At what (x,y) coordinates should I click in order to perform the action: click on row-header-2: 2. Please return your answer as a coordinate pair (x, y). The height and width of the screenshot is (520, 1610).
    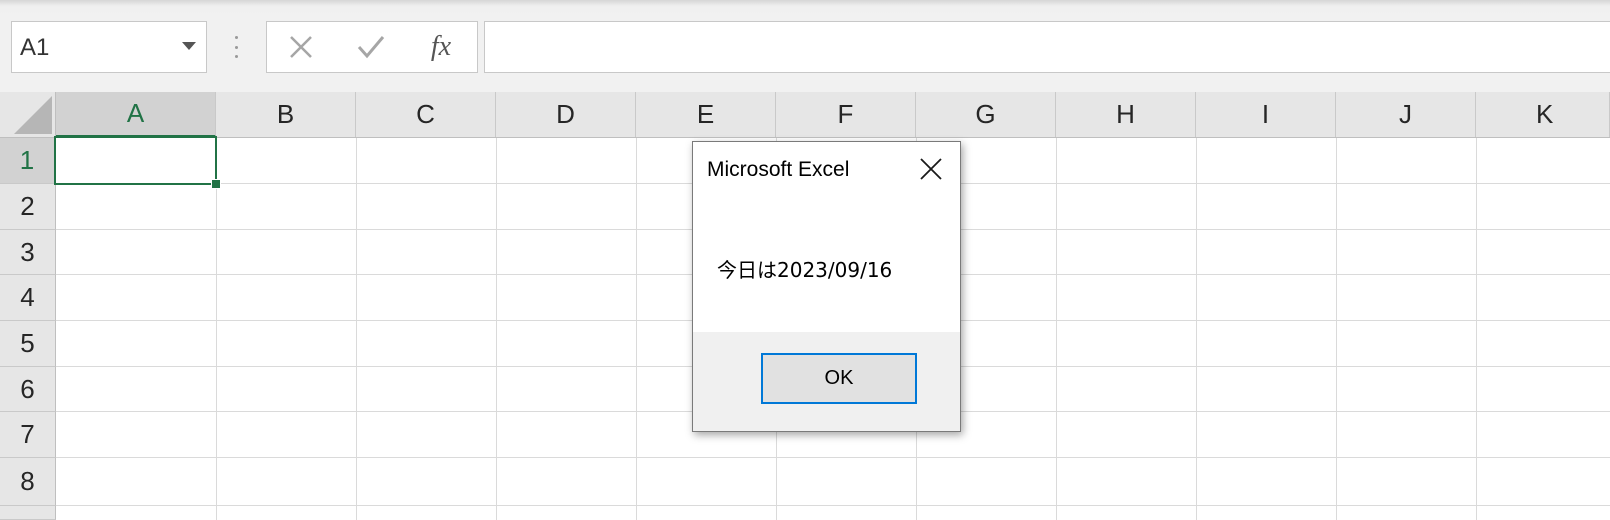
    Looking at the image, I should click on (28, 207).